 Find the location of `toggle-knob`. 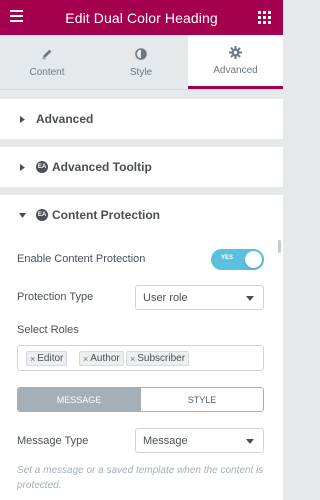

toggle-knob is located at coordinates (253, 259).